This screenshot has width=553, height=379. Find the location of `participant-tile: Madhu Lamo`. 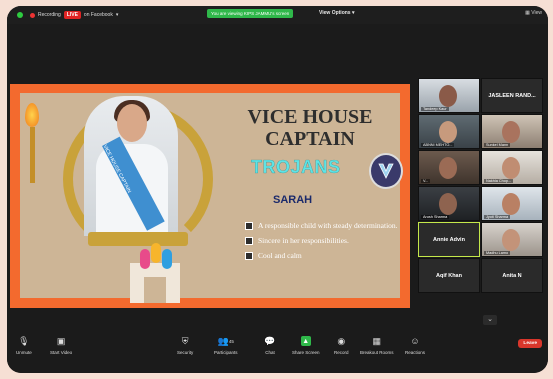

participant-tile: Madhu Lamo is located at coordinates (512, 239).